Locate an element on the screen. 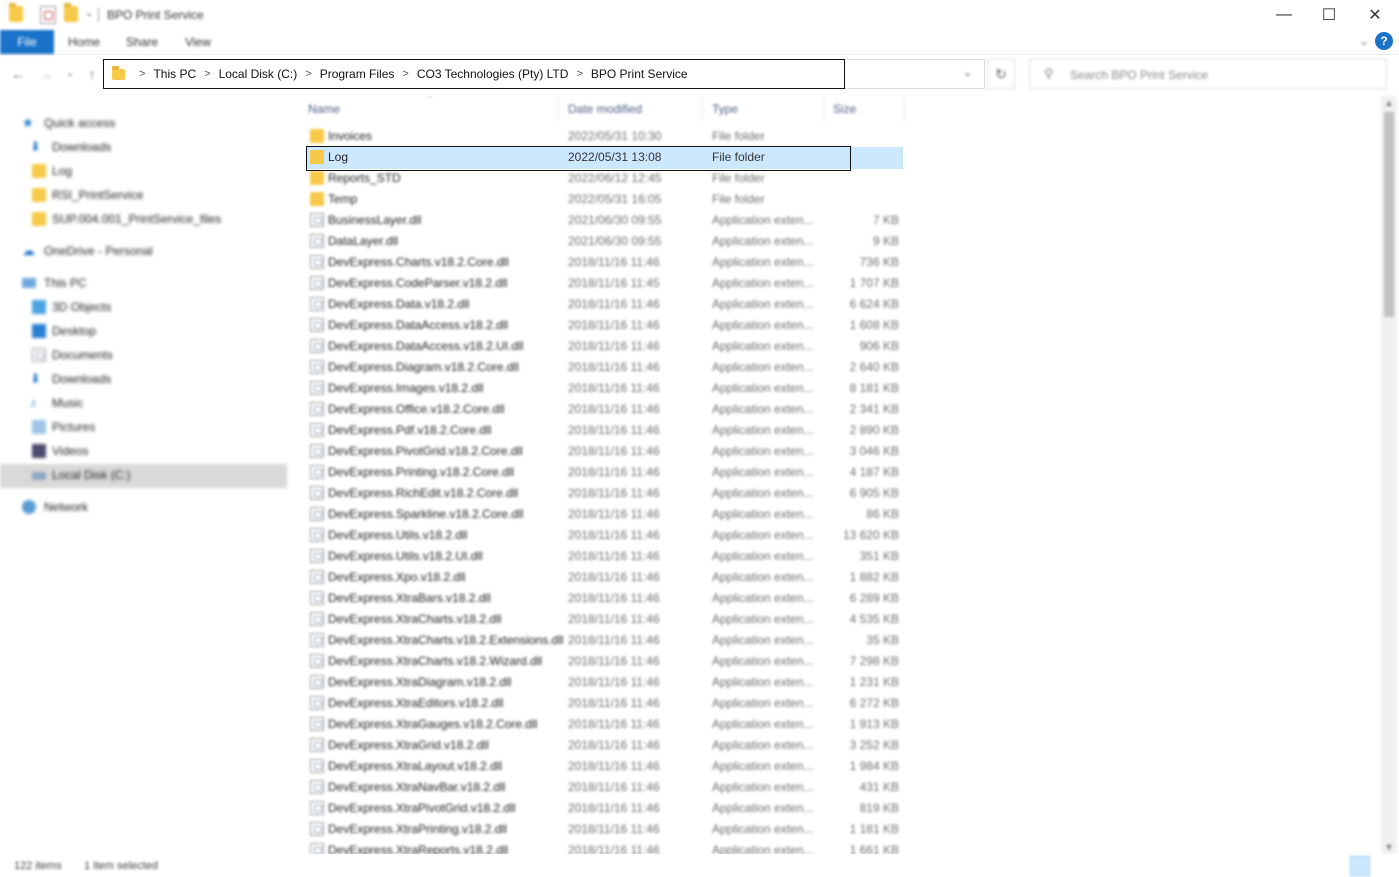  search-input: ⚲ Search BPO Print Service is located at coordinates (1208, 74).